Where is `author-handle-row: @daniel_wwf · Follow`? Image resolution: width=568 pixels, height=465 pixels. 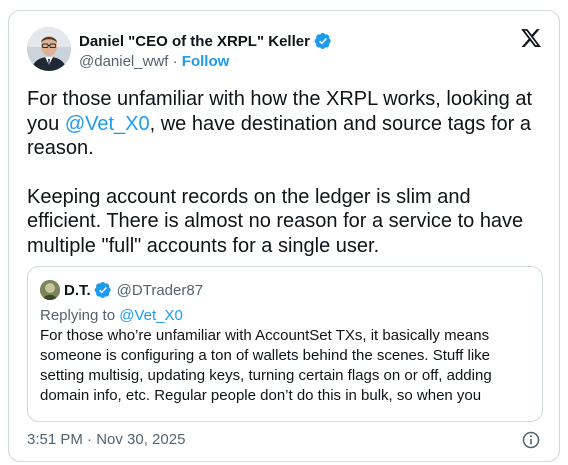 author-handle-row: @daniel_wwf · Follow is located at coordinates (154, 61).